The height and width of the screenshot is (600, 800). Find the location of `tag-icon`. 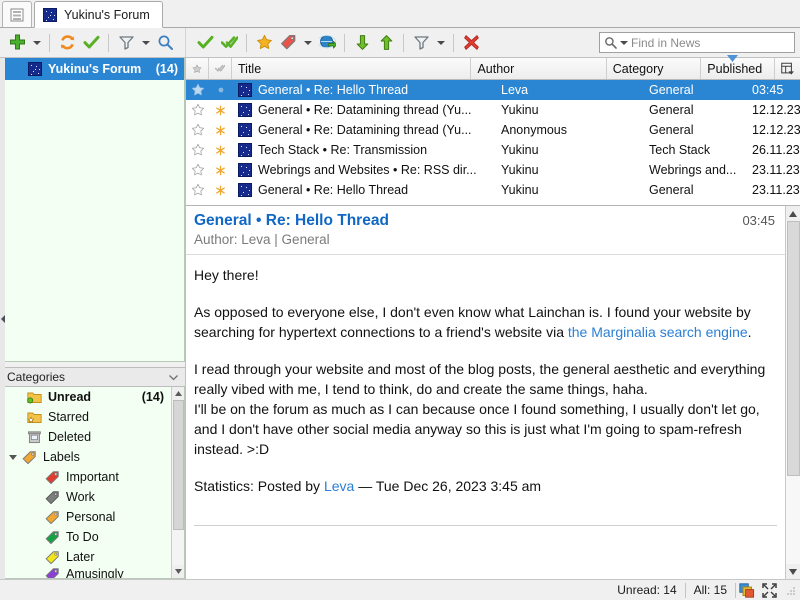

tag-icon is located at coordinates (29, 457).